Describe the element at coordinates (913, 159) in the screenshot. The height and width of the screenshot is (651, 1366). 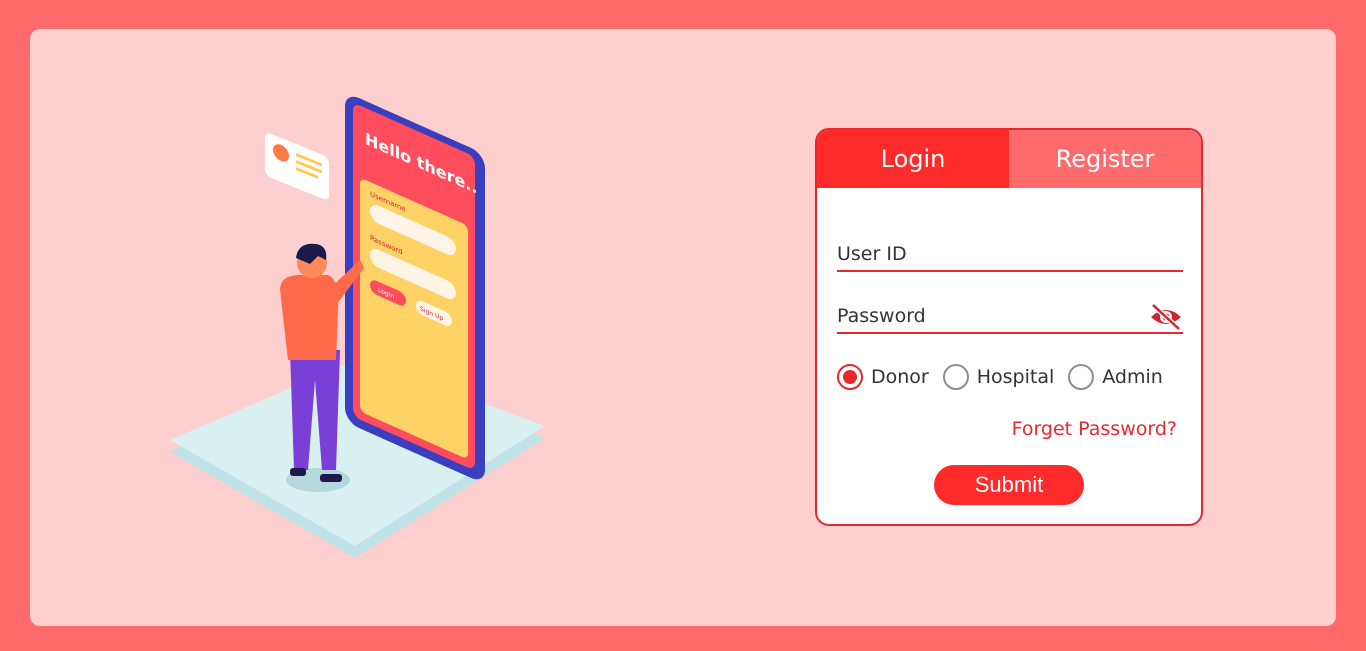
I see `tab-login: Login` at that location.